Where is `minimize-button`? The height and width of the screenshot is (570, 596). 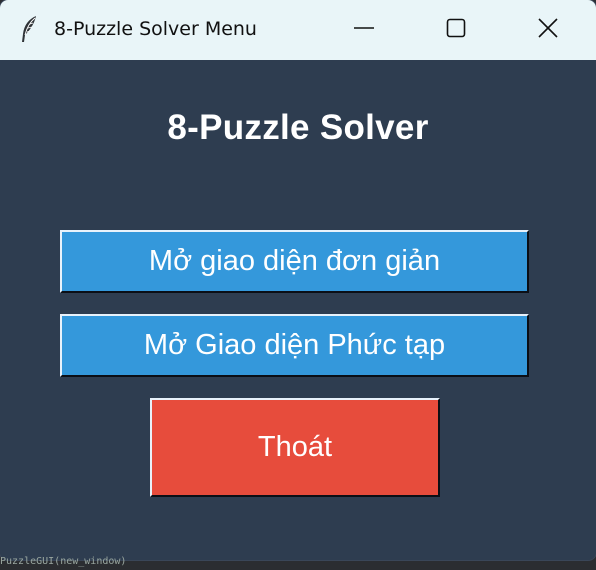
minimize-button is located at coordinates (364, 30).